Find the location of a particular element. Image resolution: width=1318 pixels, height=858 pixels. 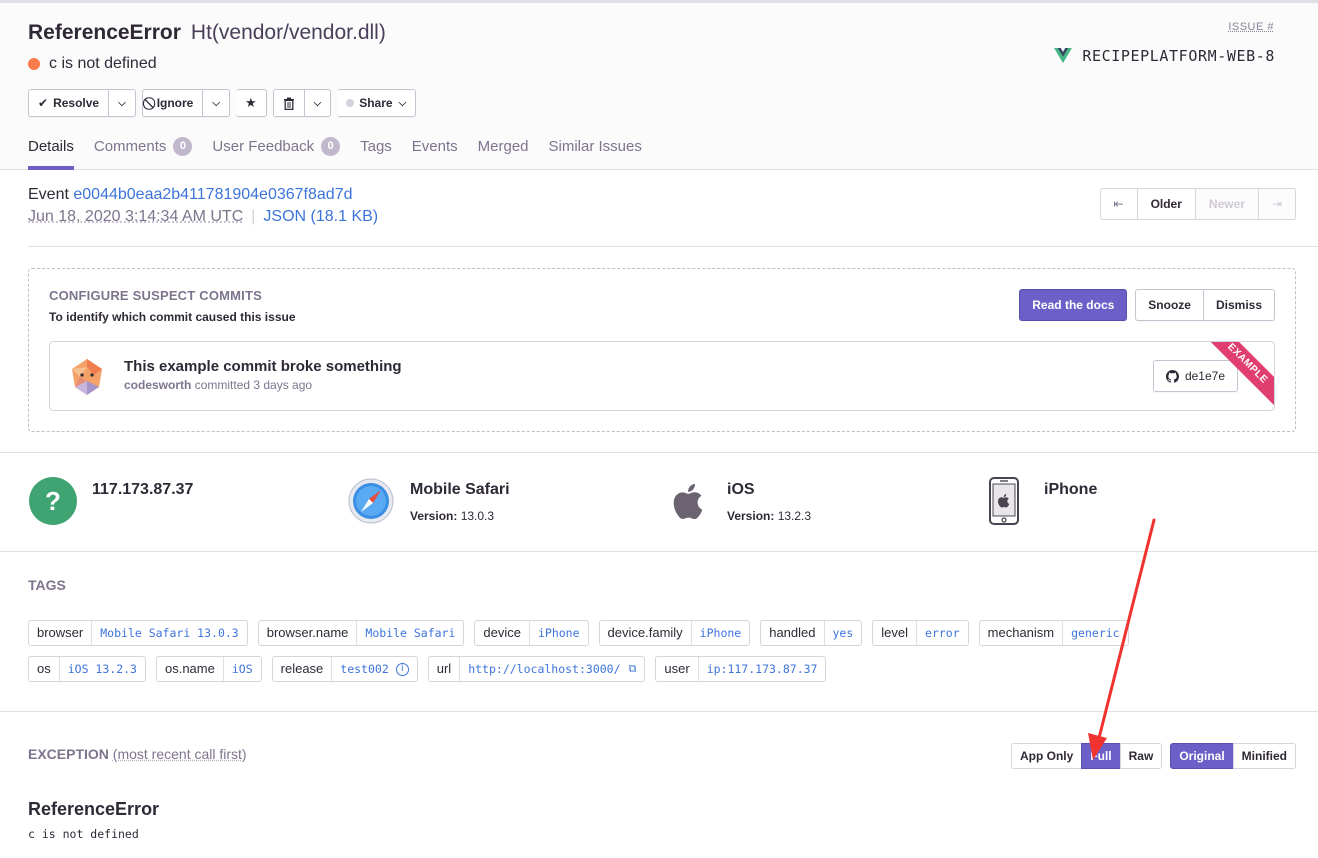

tag-release: release test002 i is located at coordinates (344, 669).